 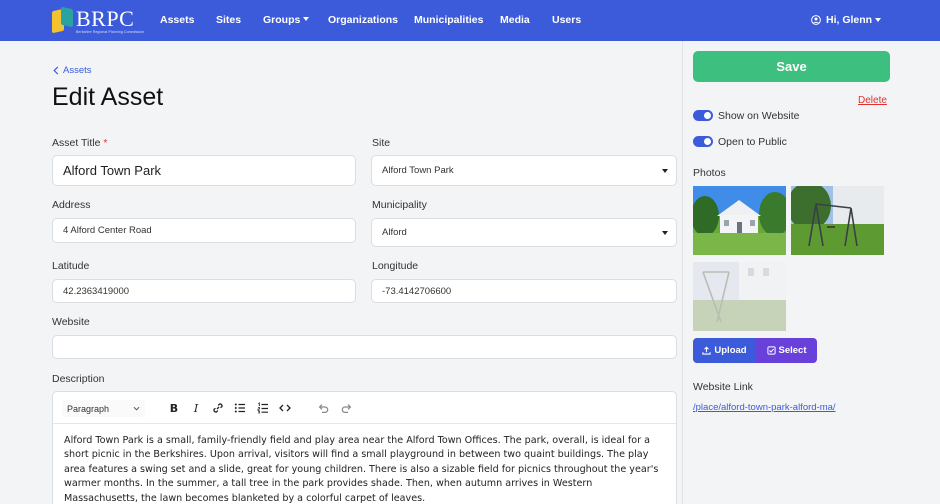 I want to click on breadcrumb-back-link: Assets, so click(x=72, y=70).